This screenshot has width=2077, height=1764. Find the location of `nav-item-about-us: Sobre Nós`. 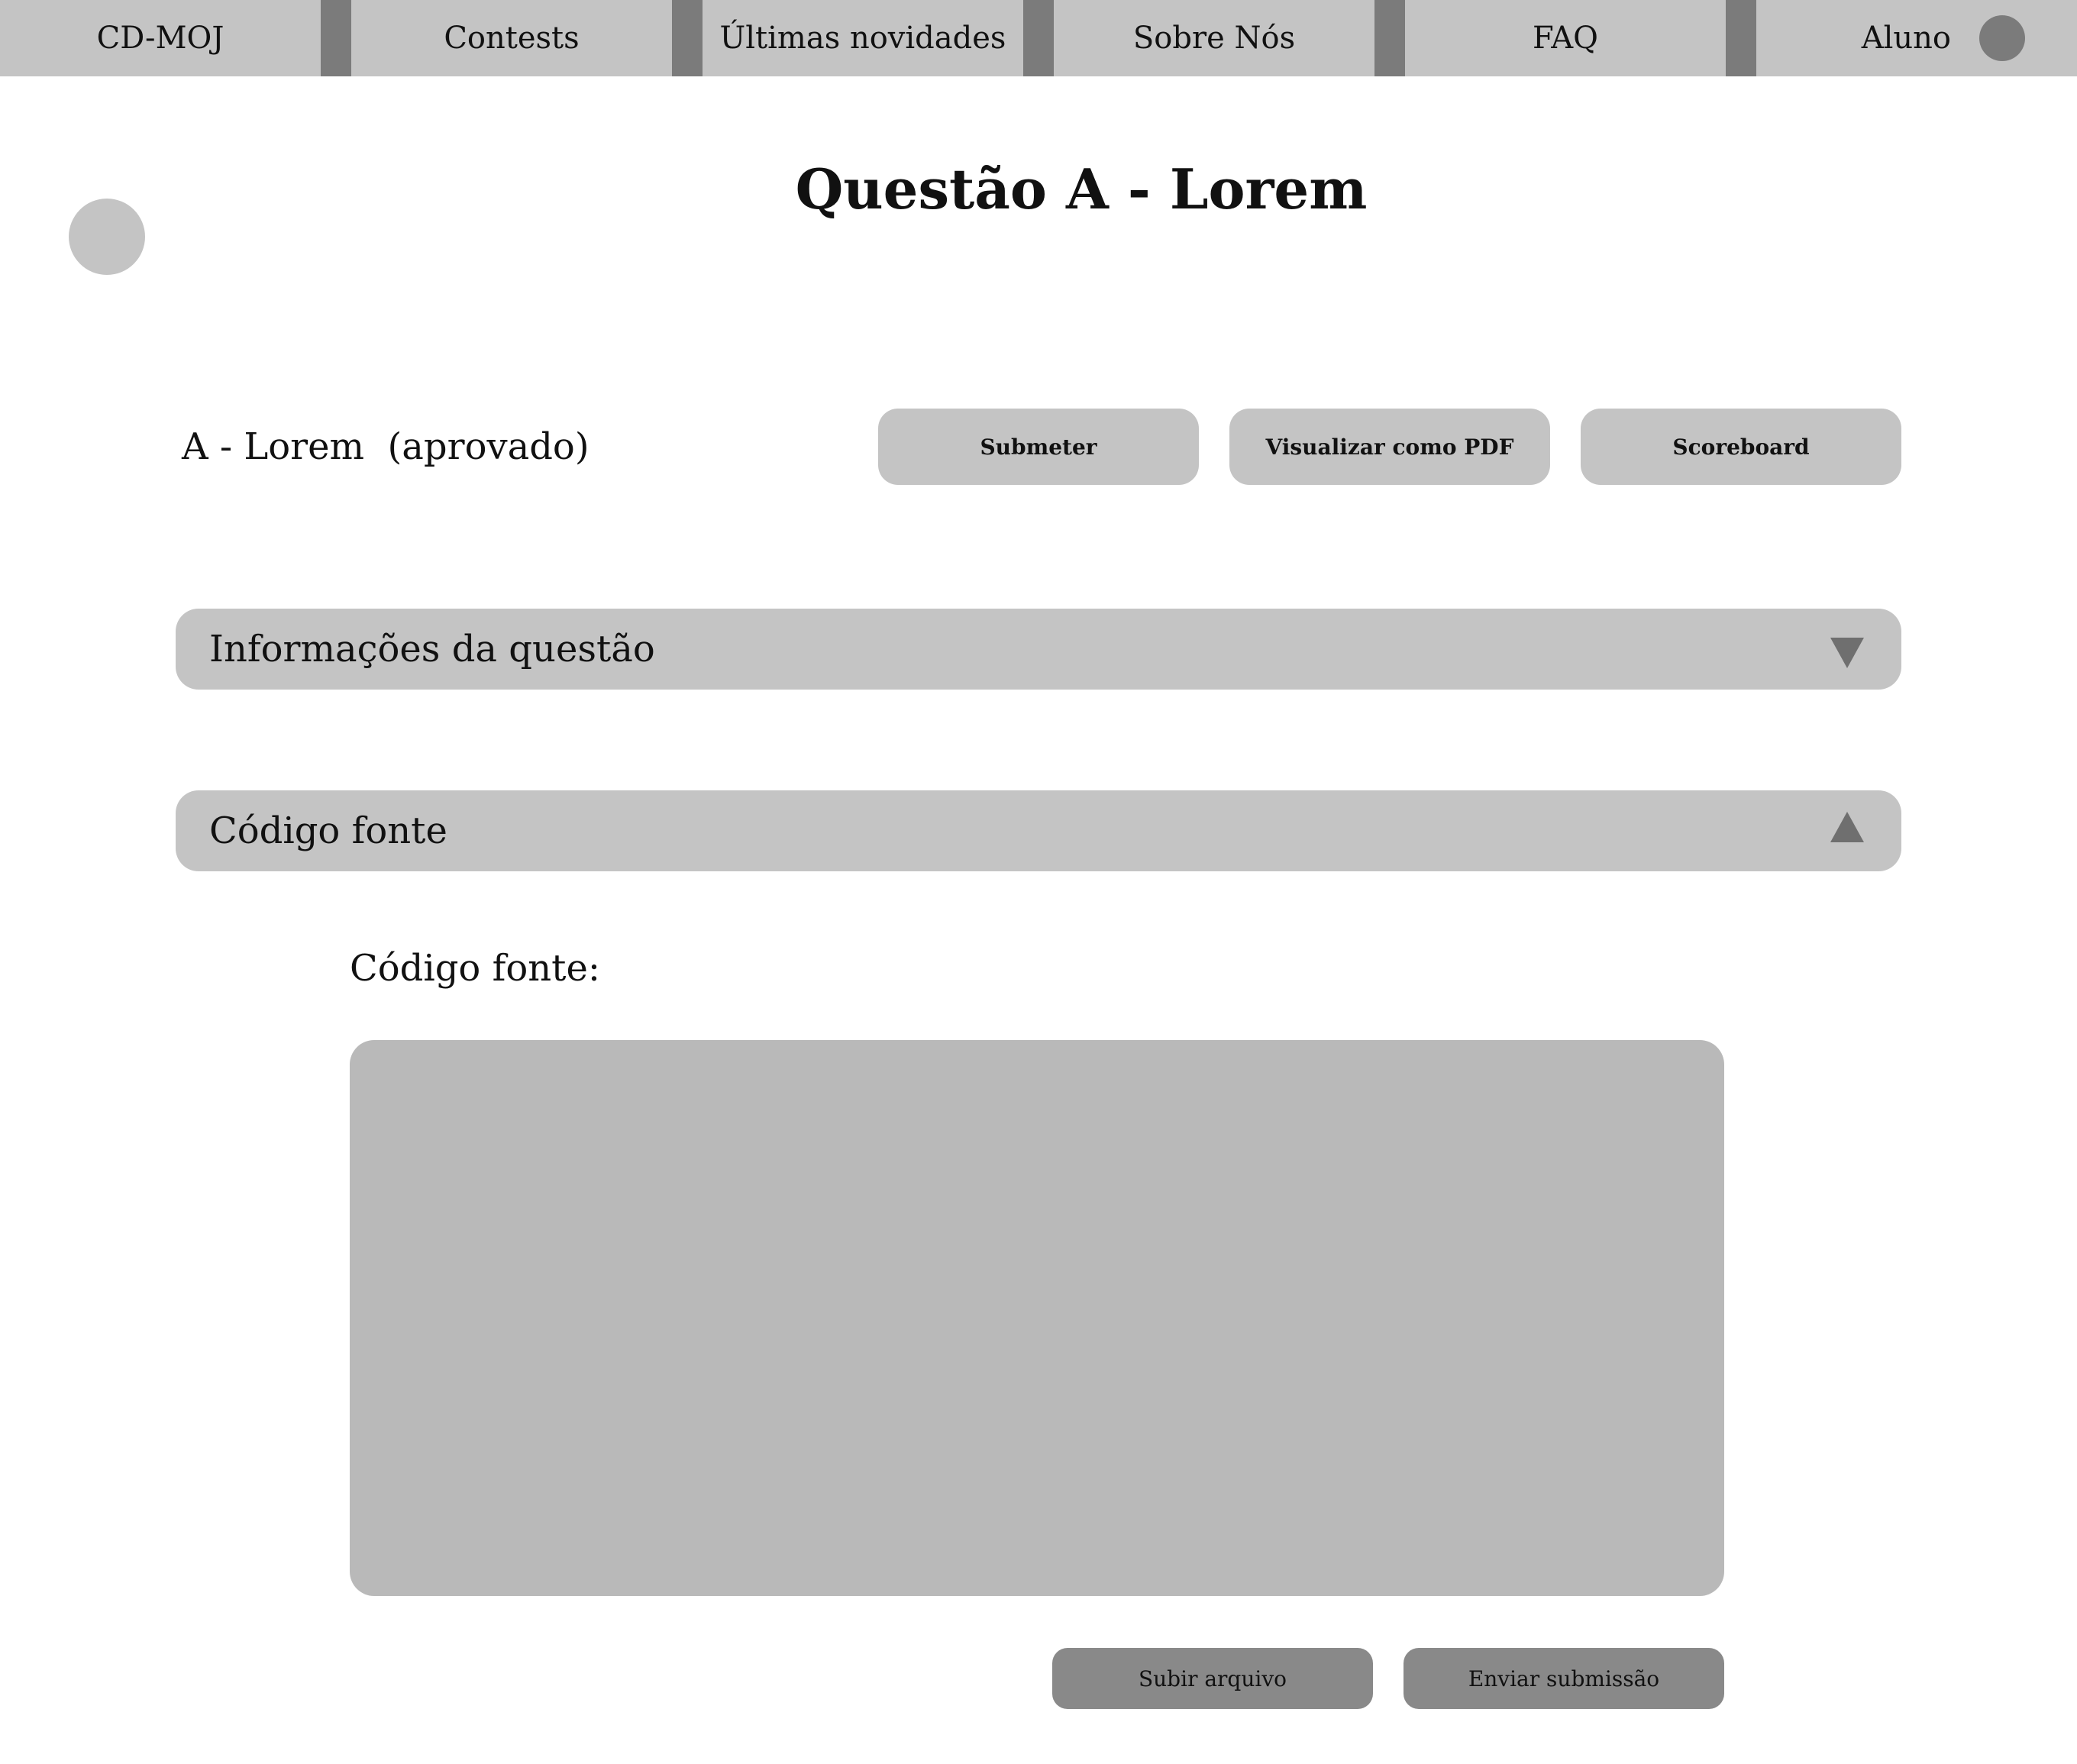

nav-item-about-us: Sobre Nós is located at coordinates (1214, 38).